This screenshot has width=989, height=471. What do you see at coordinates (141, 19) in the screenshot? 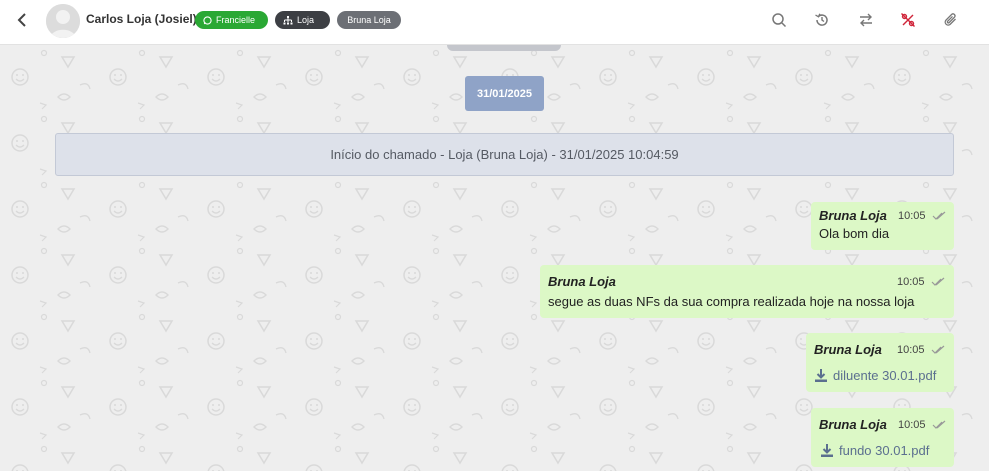
I see `contact-name: Carlos Loja (Josiel)` at bounding box center [141, 19].